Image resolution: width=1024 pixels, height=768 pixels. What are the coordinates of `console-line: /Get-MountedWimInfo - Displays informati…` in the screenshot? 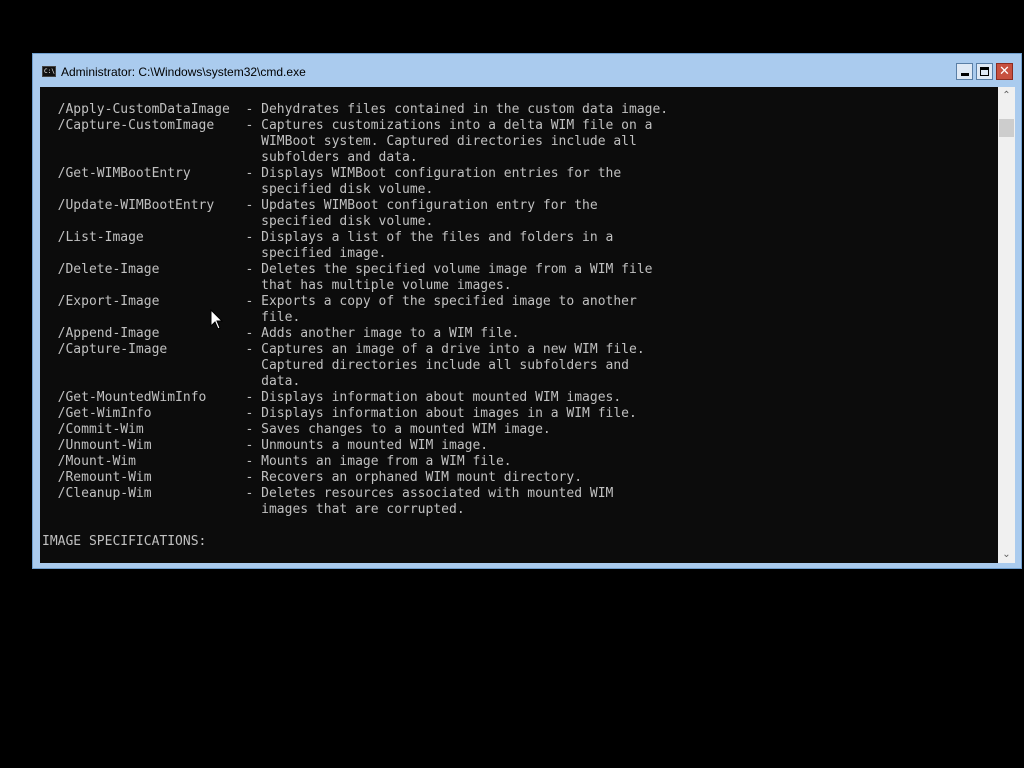 It's located at (332, 397).